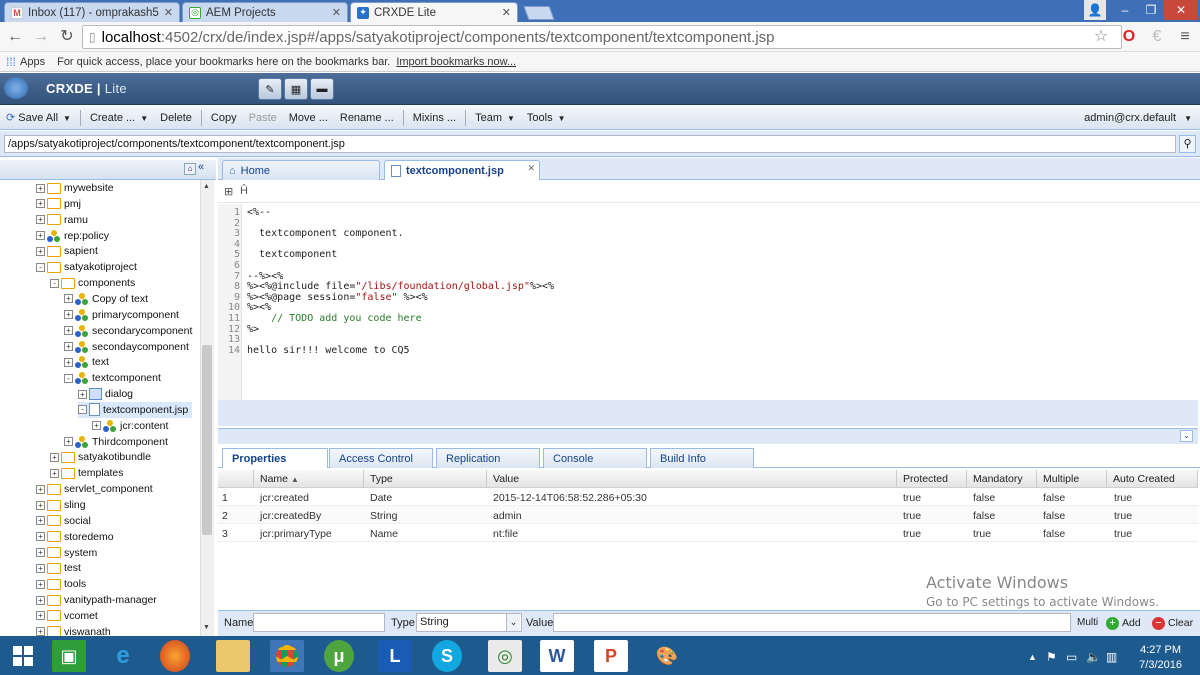 The image size is (1200, 675). Describe the element at coordinates (67, 251) in the screenshot. I see `tree-node: + sapient` at that location.